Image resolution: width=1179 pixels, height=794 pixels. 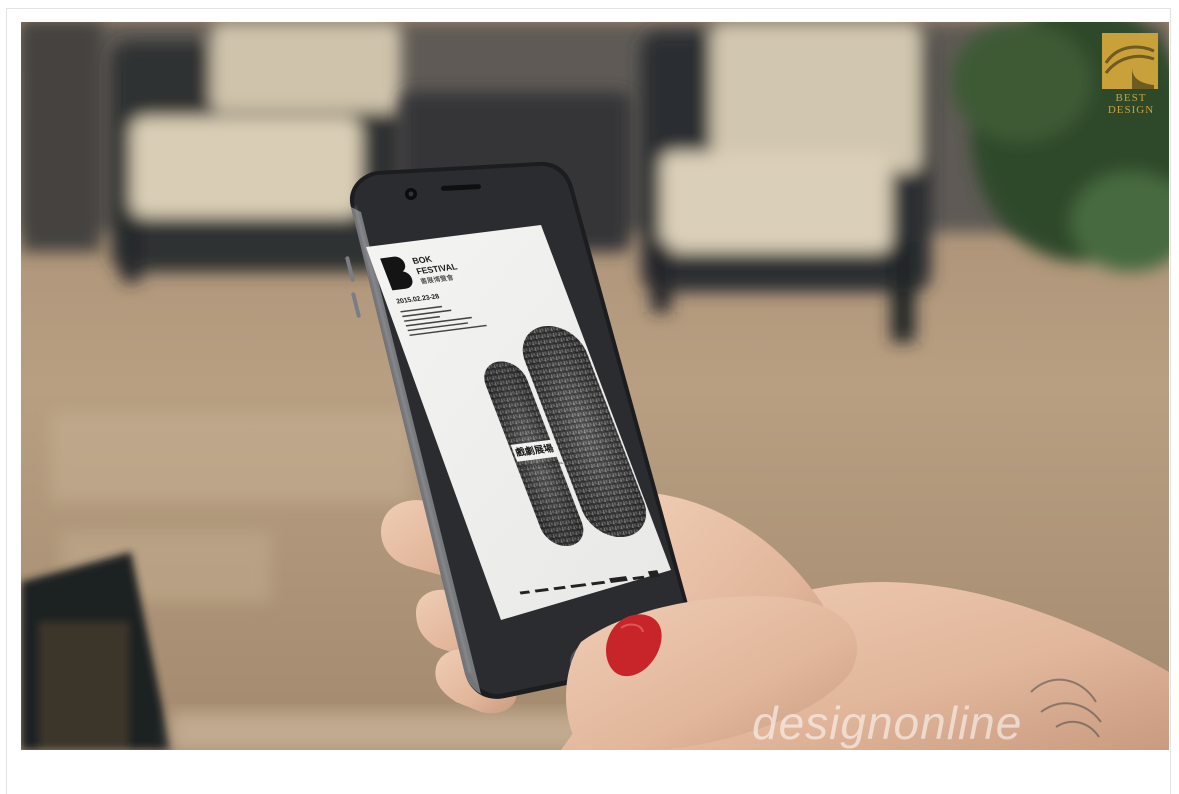 I want to click on logo-line1: BEST, so click(x=1131, y=98).